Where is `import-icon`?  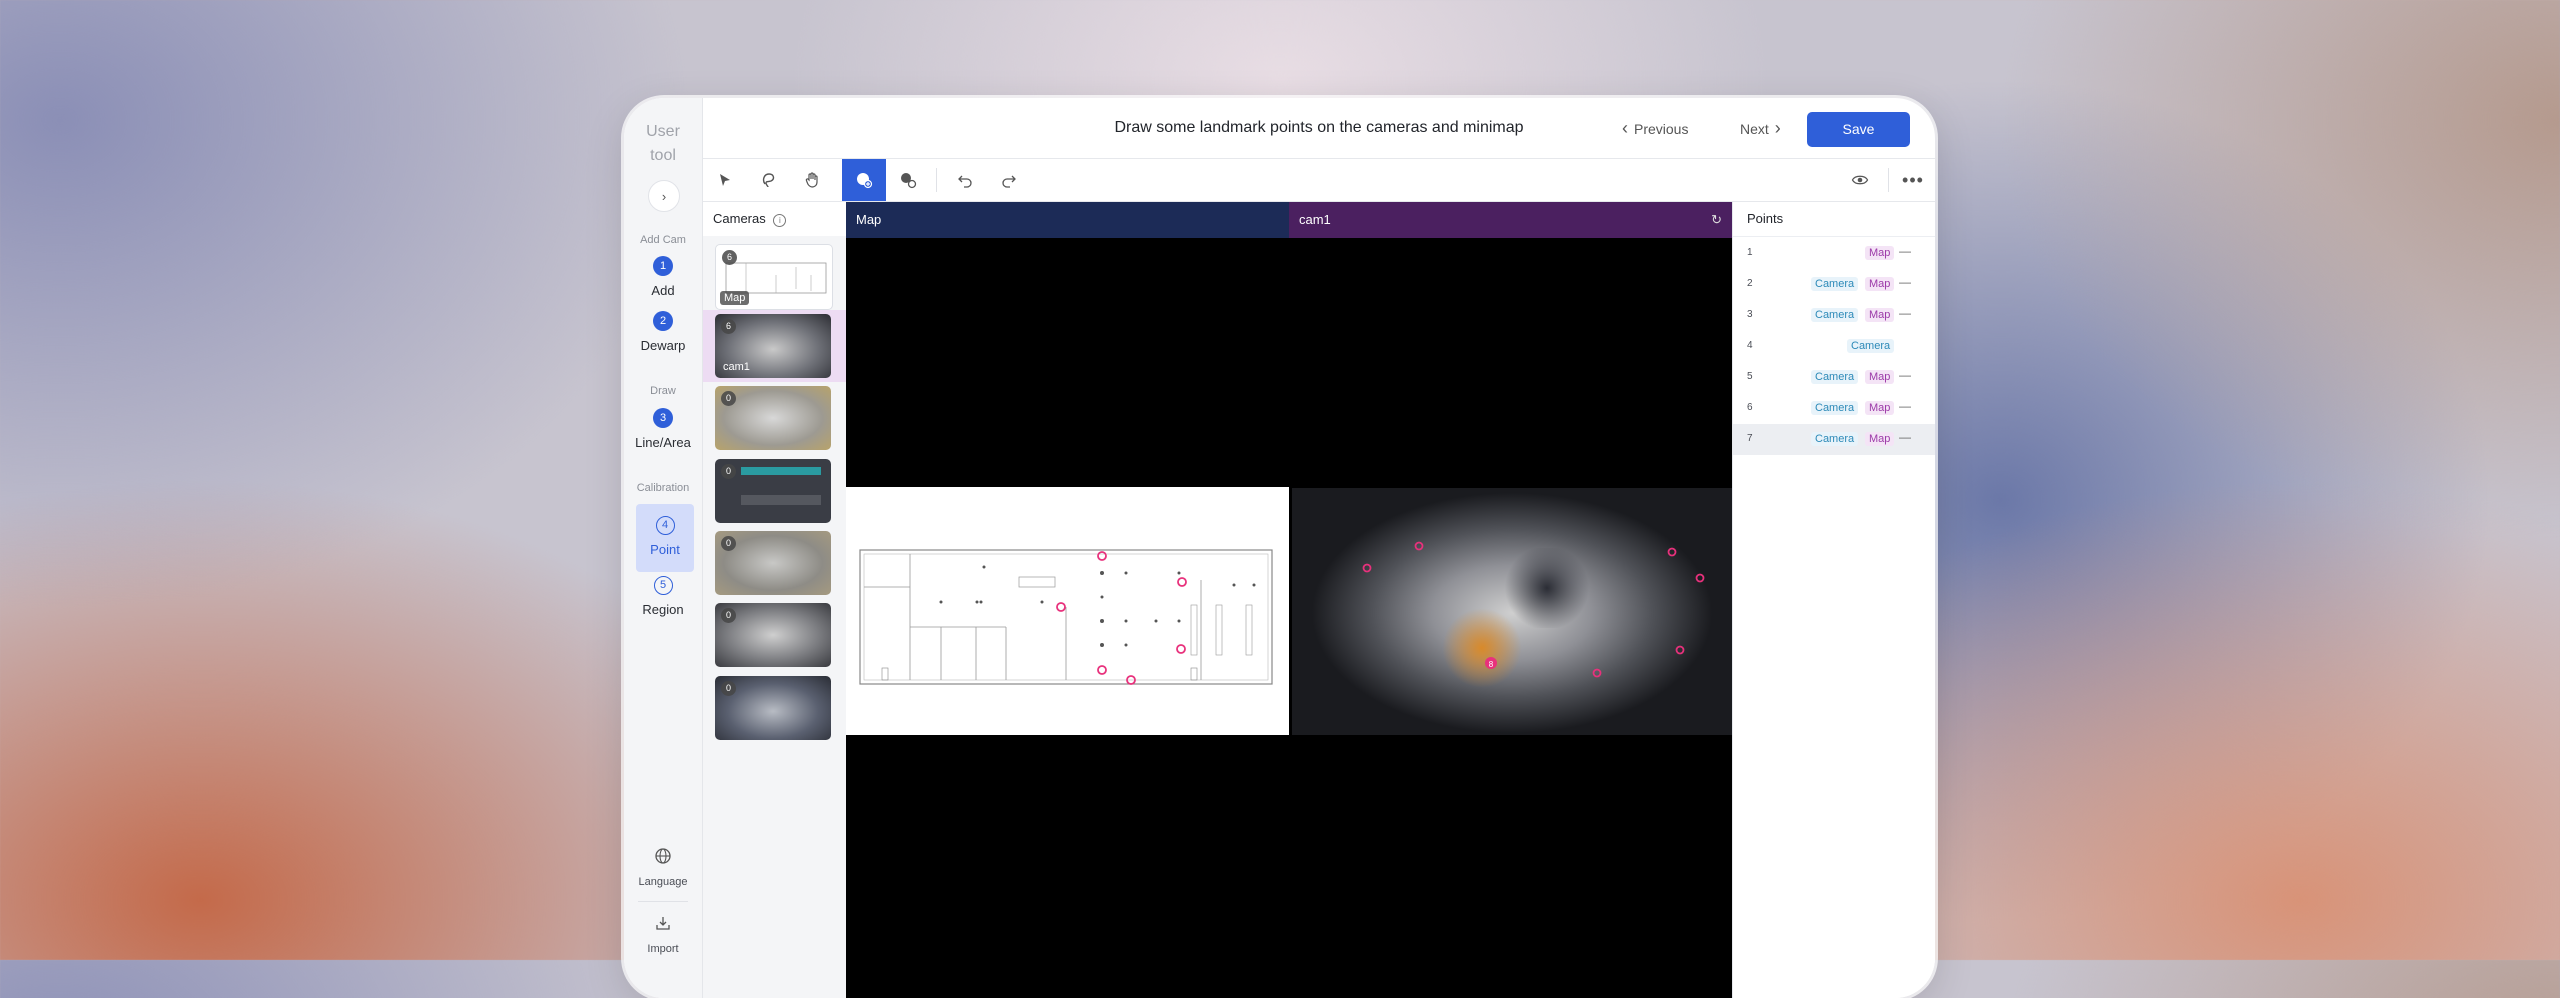 import-icon is located at coordinates (663, 925).